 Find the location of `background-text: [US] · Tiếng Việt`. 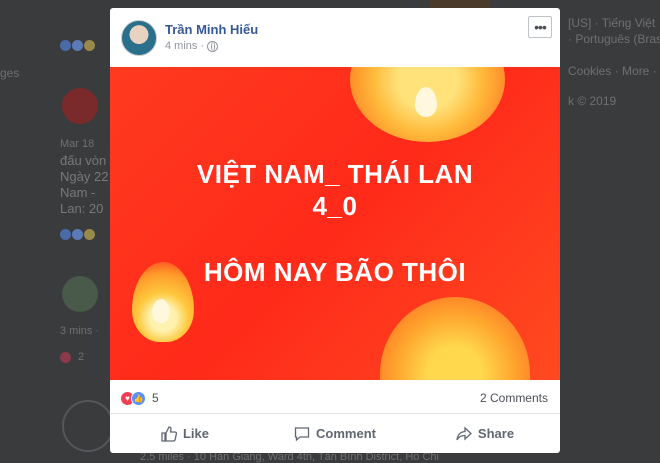

background-text: [US] · Tiếng Việt is located at coordinates (612, 23).